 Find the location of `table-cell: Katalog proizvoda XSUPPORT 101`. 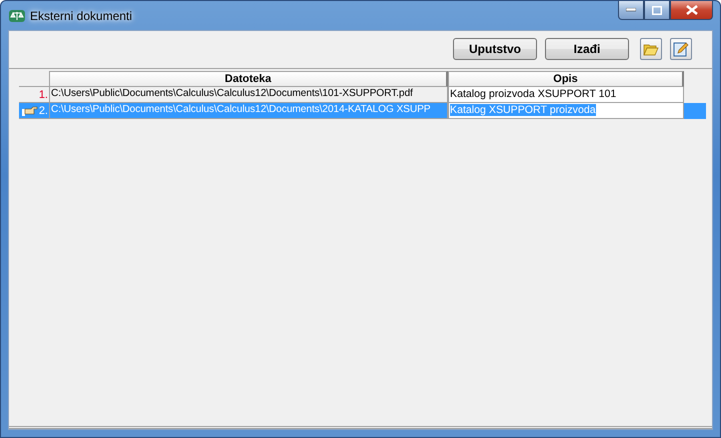

table-cell: Katalog proizvoda XSUPPORT 101 is located at coordinates (566, 95).